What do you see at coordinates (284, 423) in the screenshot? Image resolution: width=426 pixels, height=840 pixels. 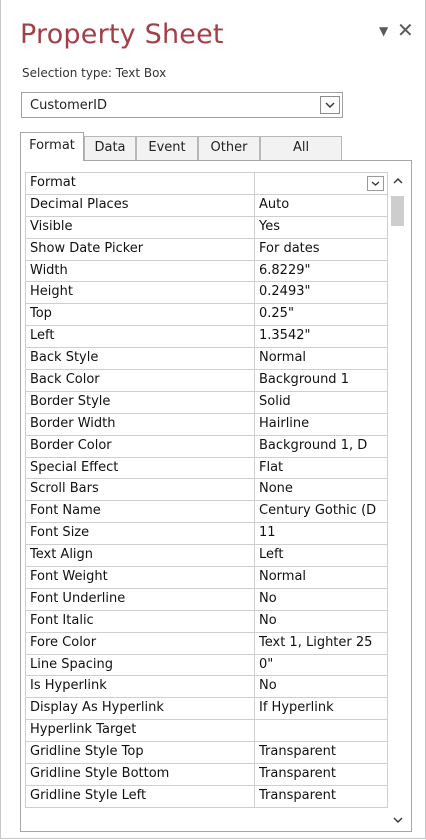 I see `property-value-text: Hairline` at bounding box center [284, 423].